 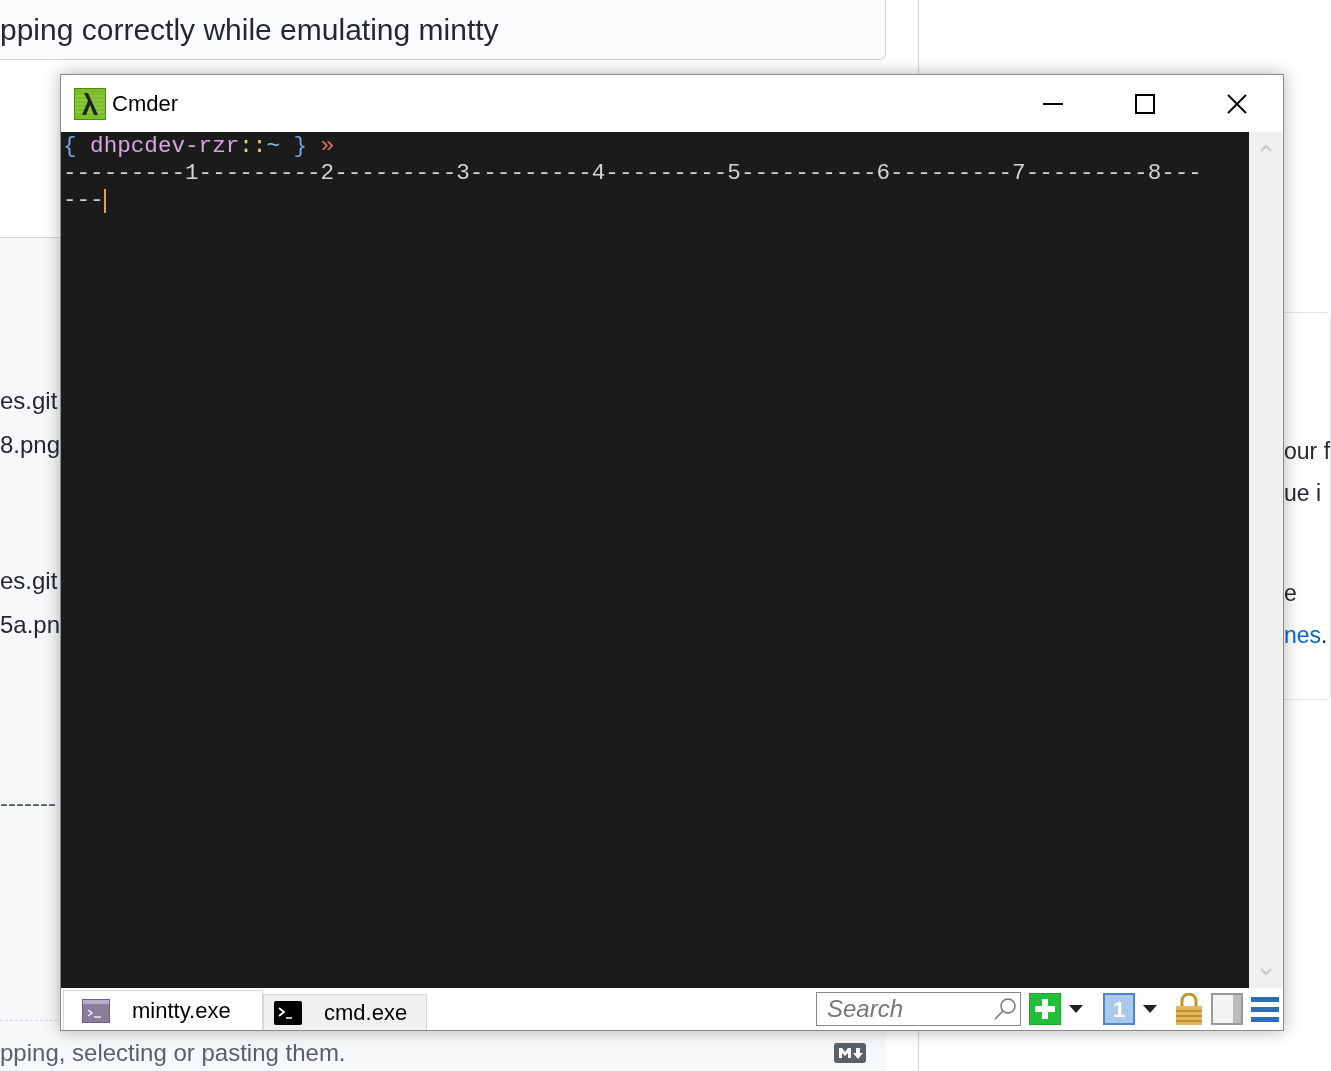 I want to click on guidelines-link: nes, so click(x=1303, y=635).